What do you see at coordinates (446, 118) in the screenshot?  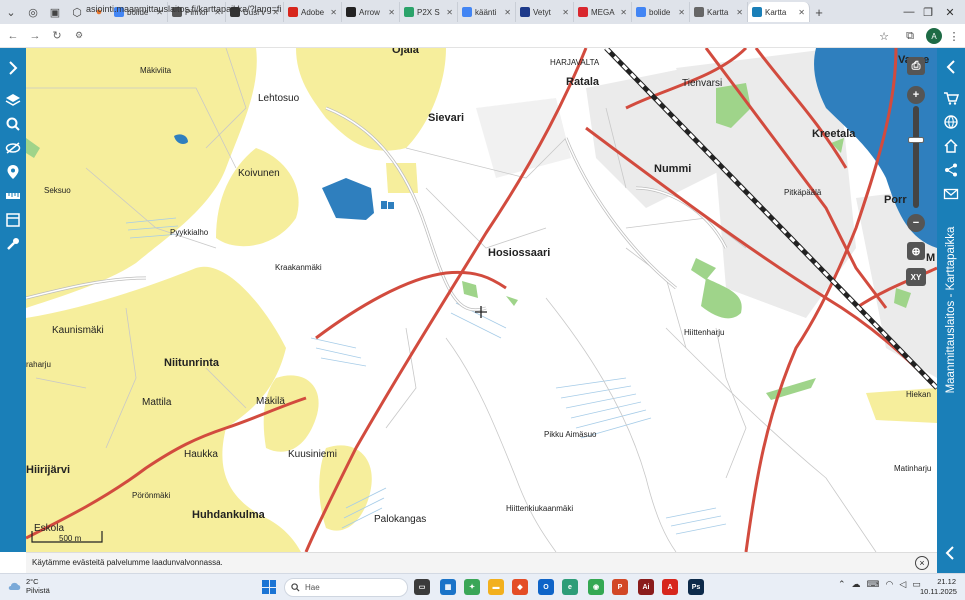 I see `place-name-label: Sievari` at bounding box center [446, 118].